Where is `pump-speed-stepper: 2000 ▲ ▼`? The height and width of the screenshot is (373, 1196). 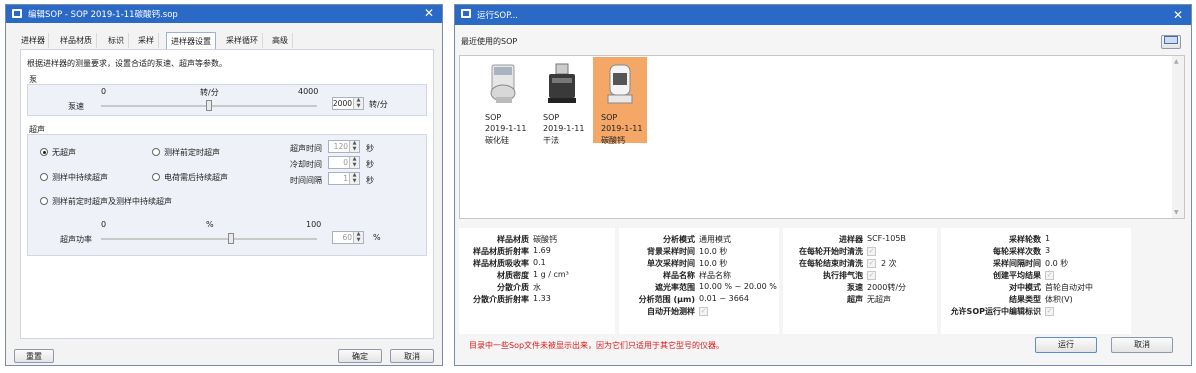 pump-speed-stepper: 2000 ▲ ▼ is located at coordinates (348, 103).